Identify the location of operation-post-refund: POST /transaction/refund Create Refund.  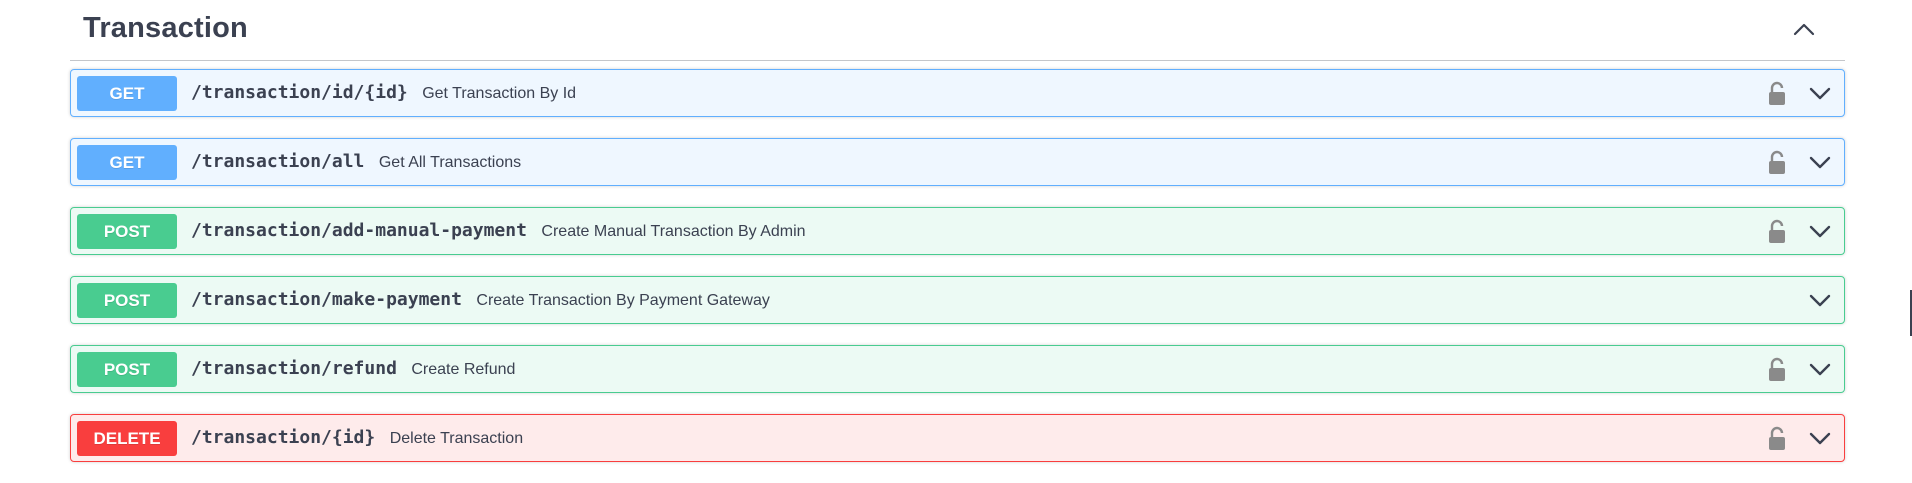
(957, 369).